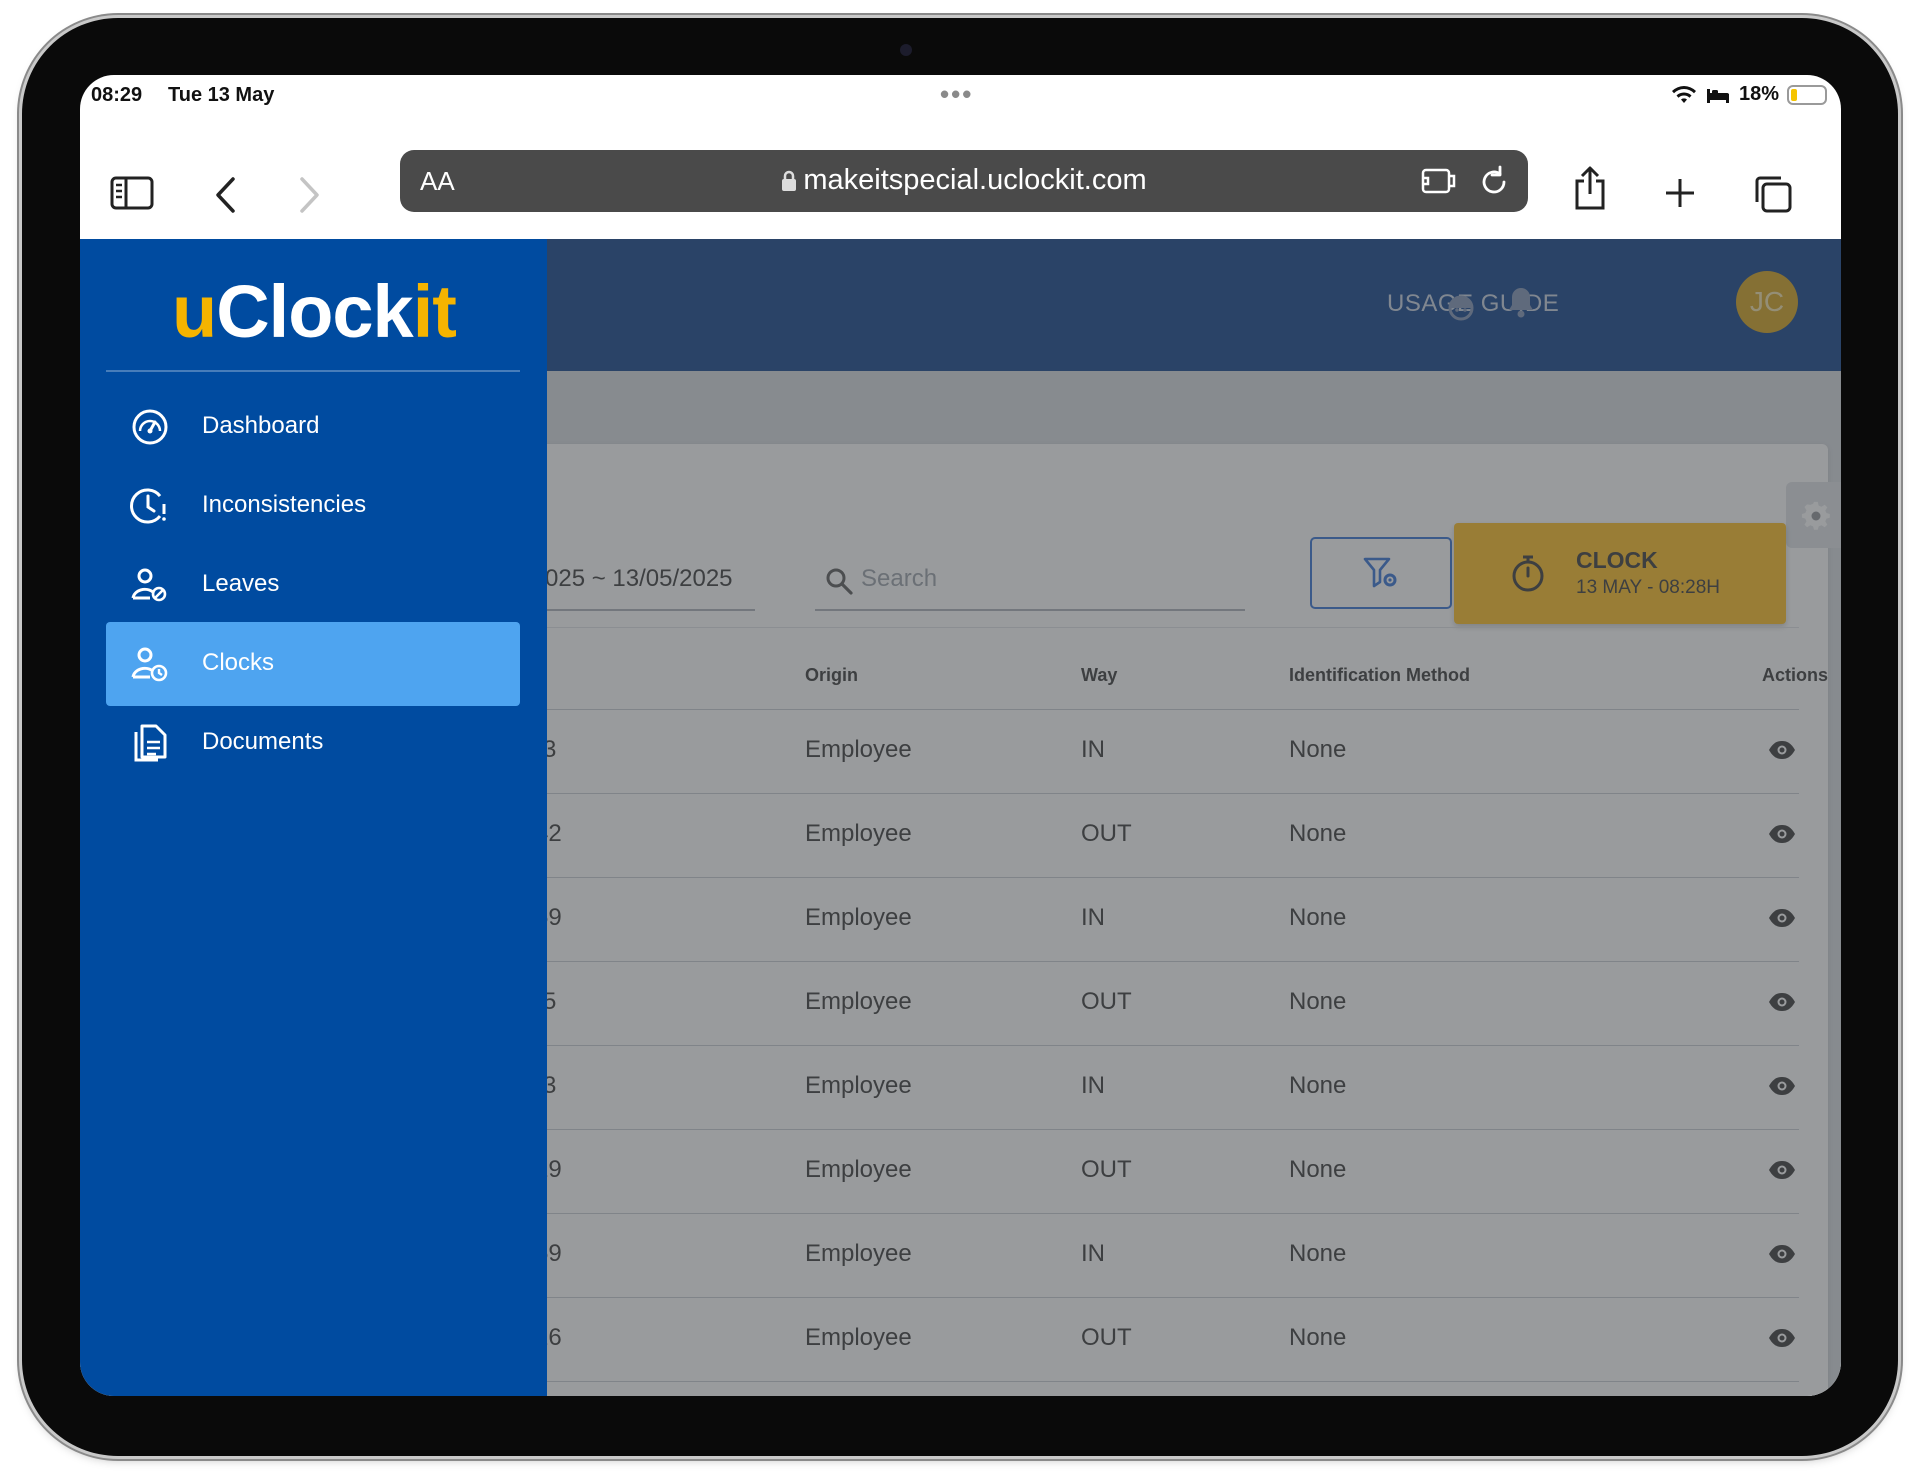  Describe the element at coordinates (1795, 675) in the screenshot. I see `column-header-actions: Actions` at that location.